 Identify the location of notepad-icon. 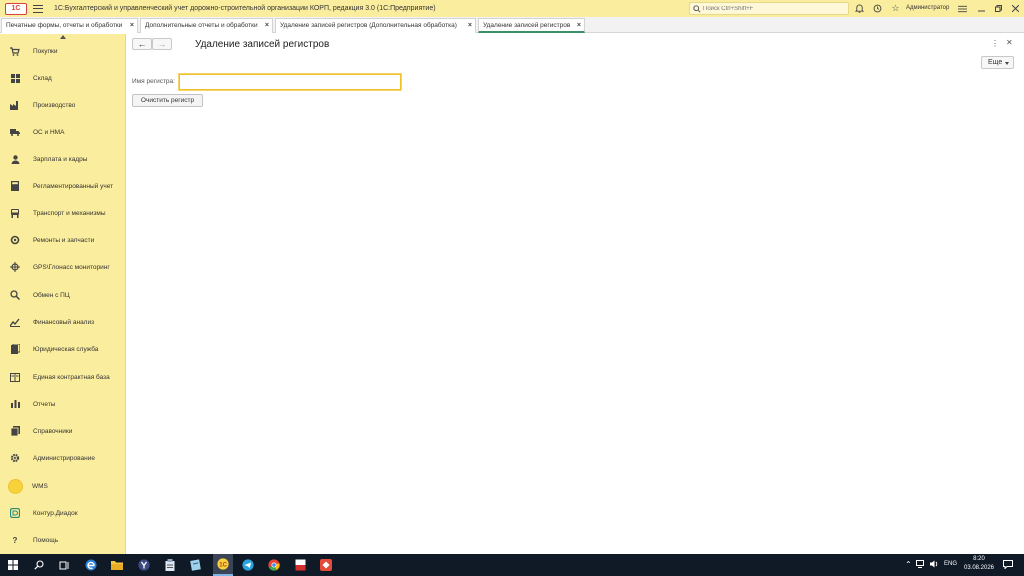
(196, 565).